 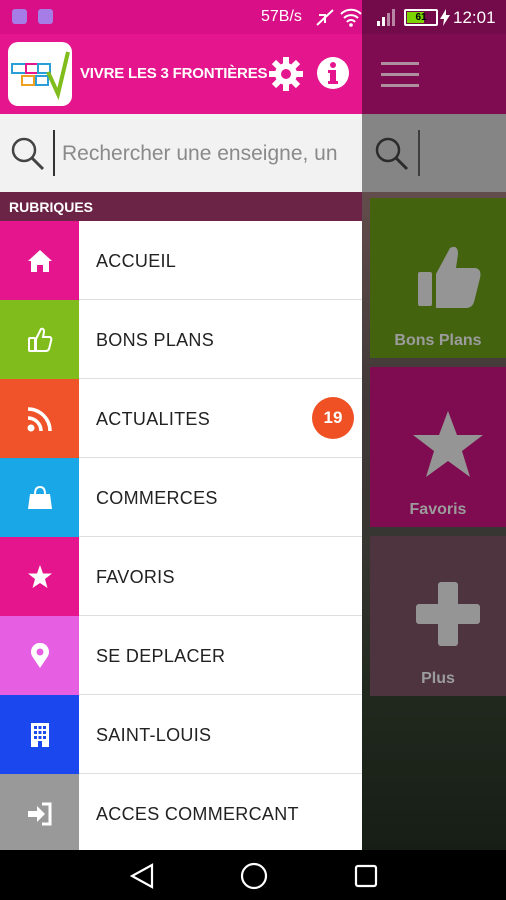 I want to click on menu-item-saint-louis: SAINT-LOUIS, so click(x=181, y=734).